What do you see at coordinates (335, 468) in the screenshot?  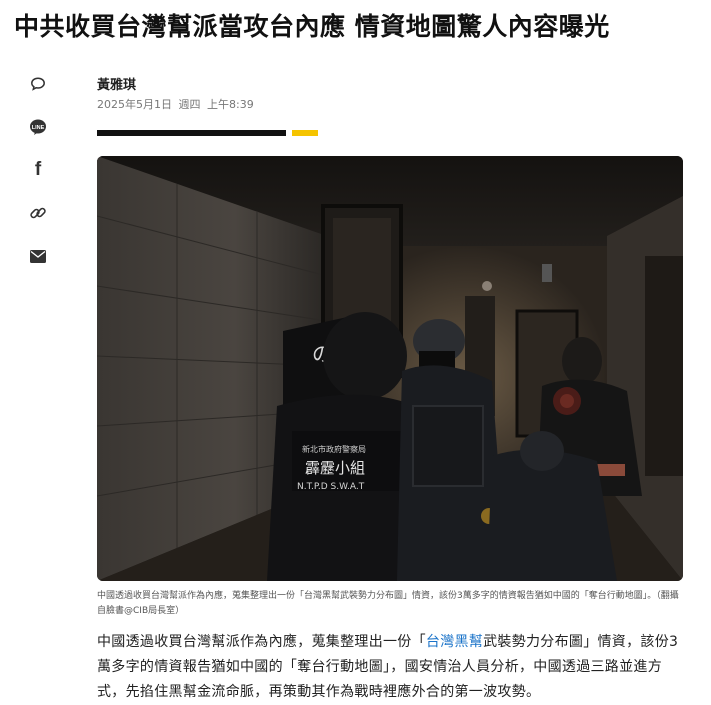 I see `vest-text-team: 霹靂小組` at bounding box center [335, 468].